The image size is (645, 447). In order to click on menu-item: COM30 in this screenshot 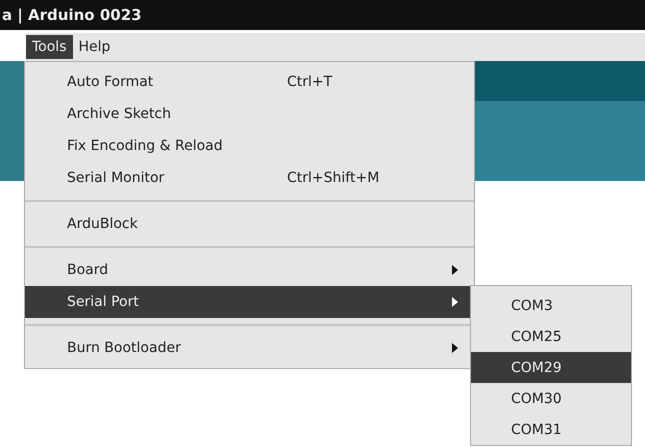, I will do `click(551, 398)`.